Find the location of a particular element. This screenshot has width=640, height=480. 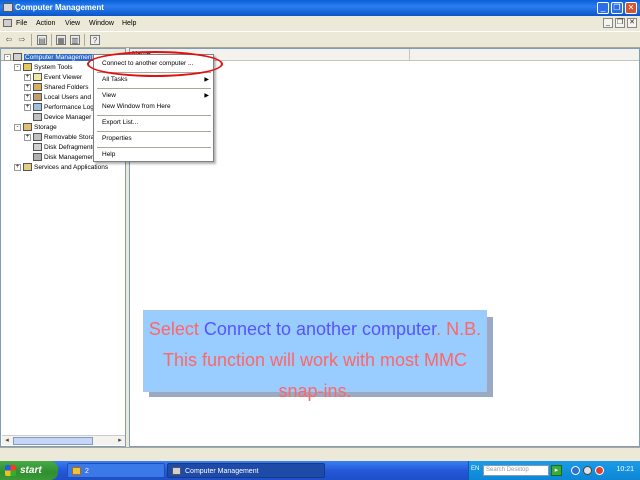

menu-item-new-window-from-here: New Window from Here is located at coordinates (136, 106).